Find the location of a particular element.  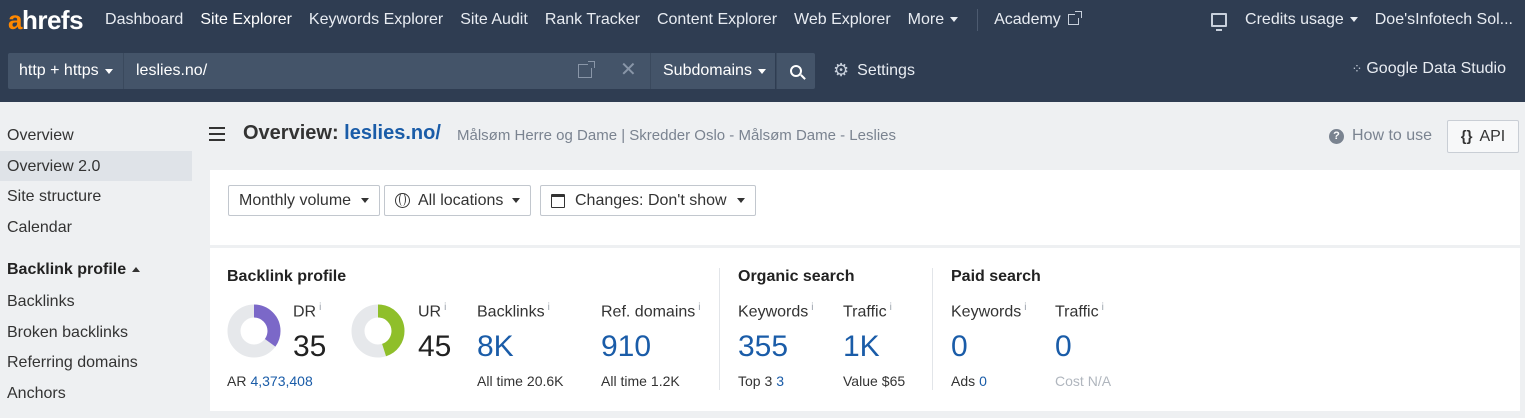

paid-traffic-value: 0 is located at coordinates (1063, 347).